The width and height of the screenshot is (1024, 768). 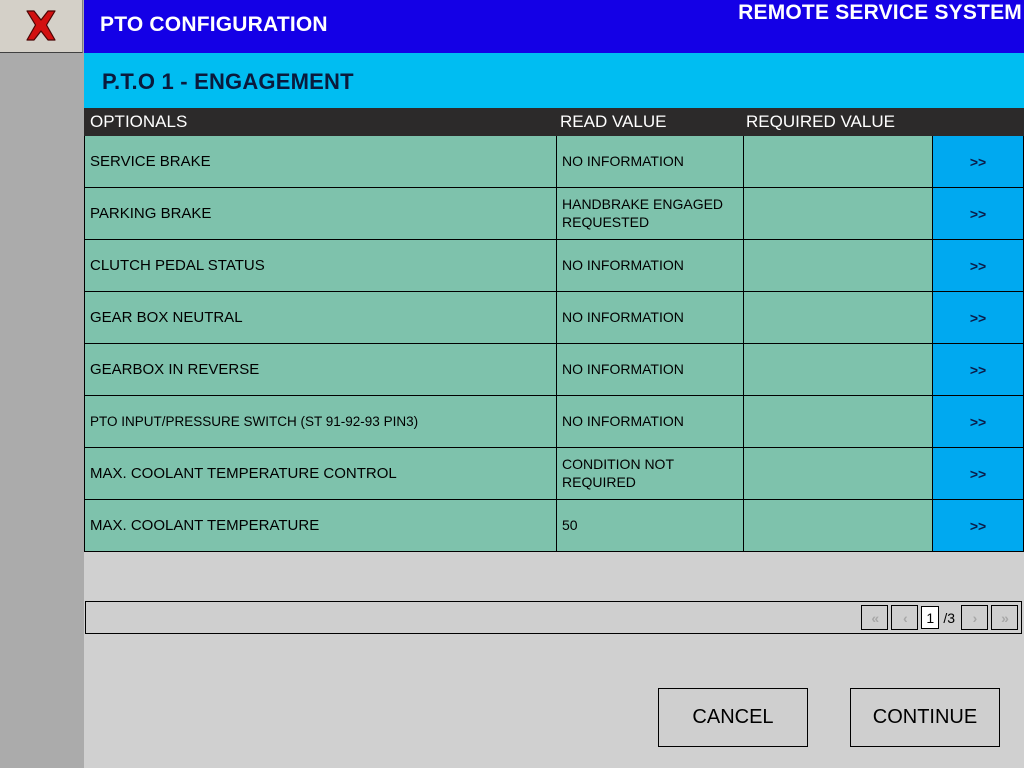 What do you see at coordinates (554, 122) in the screenshot?
I see `table-header-row: OPTIONALS READ VALUE REQUIRED VALUE` at bounding box center [554, 122].